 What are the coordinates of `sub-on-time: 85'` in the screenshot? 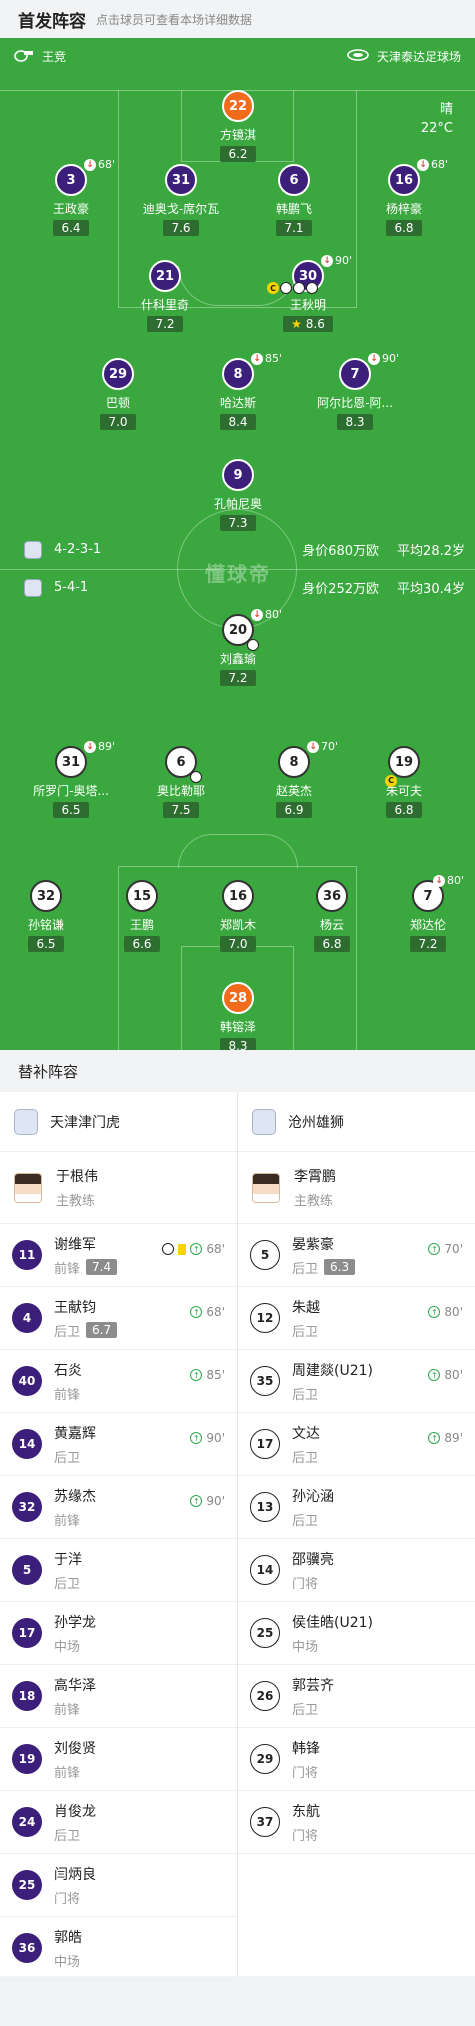 It's located at (215, 1375).